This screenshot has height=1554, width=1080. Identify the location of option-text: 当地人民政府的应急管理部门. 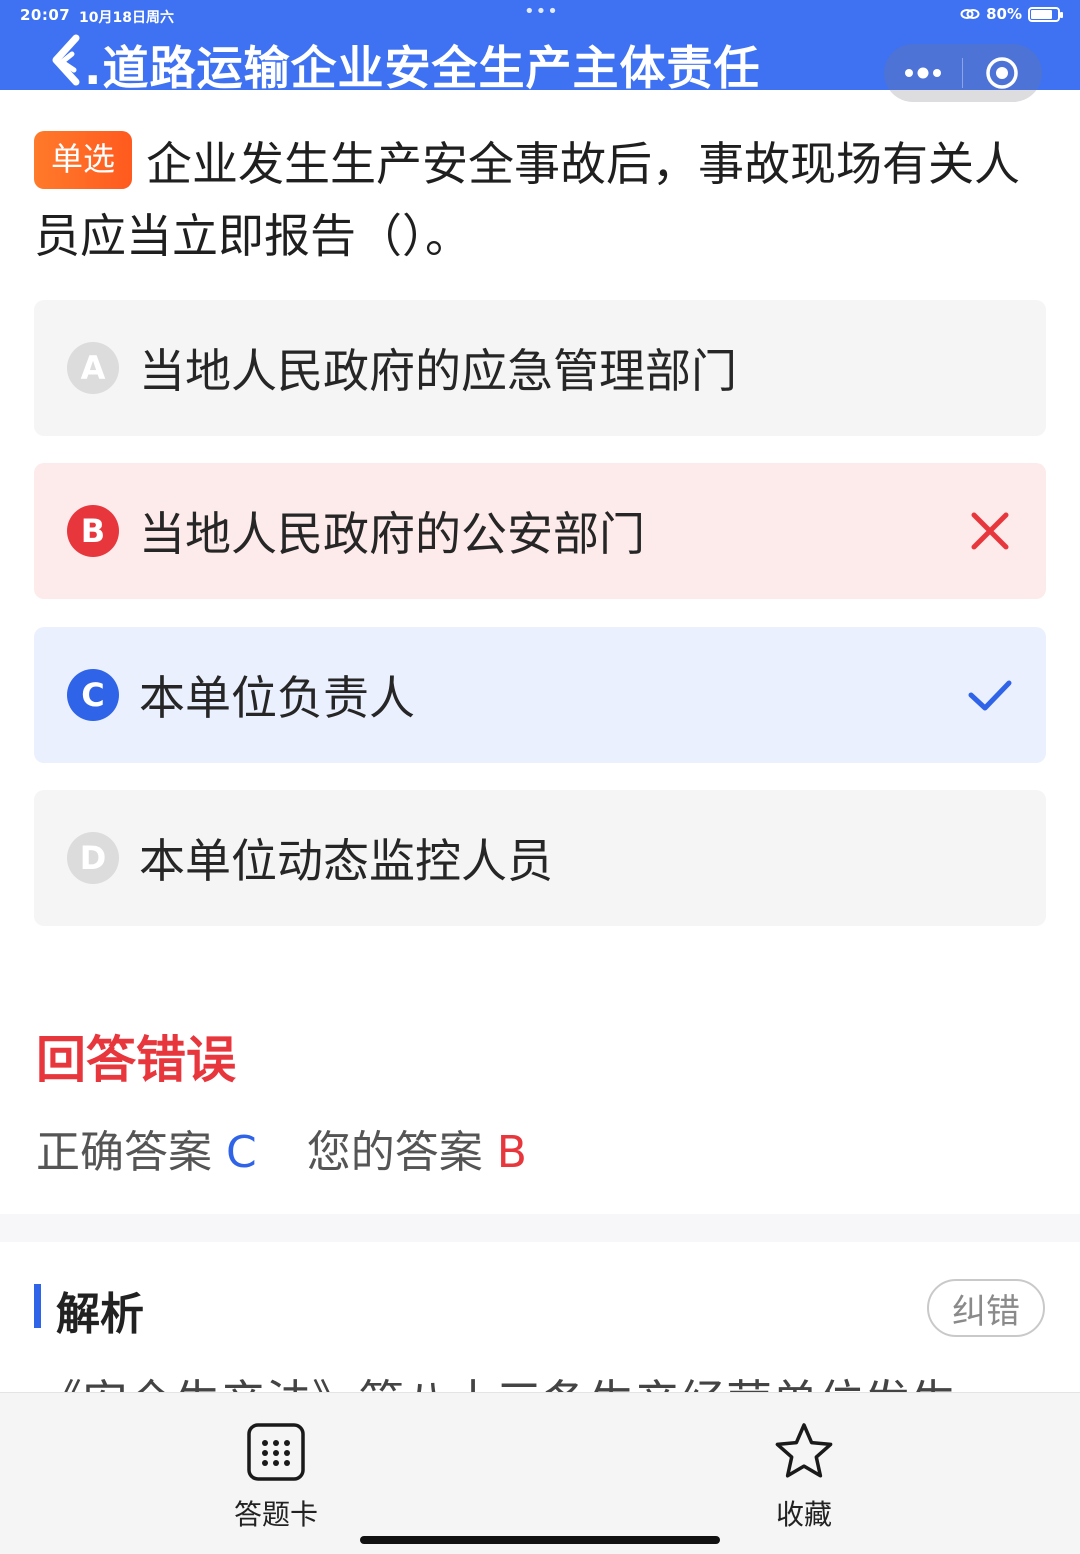
(438, 371).